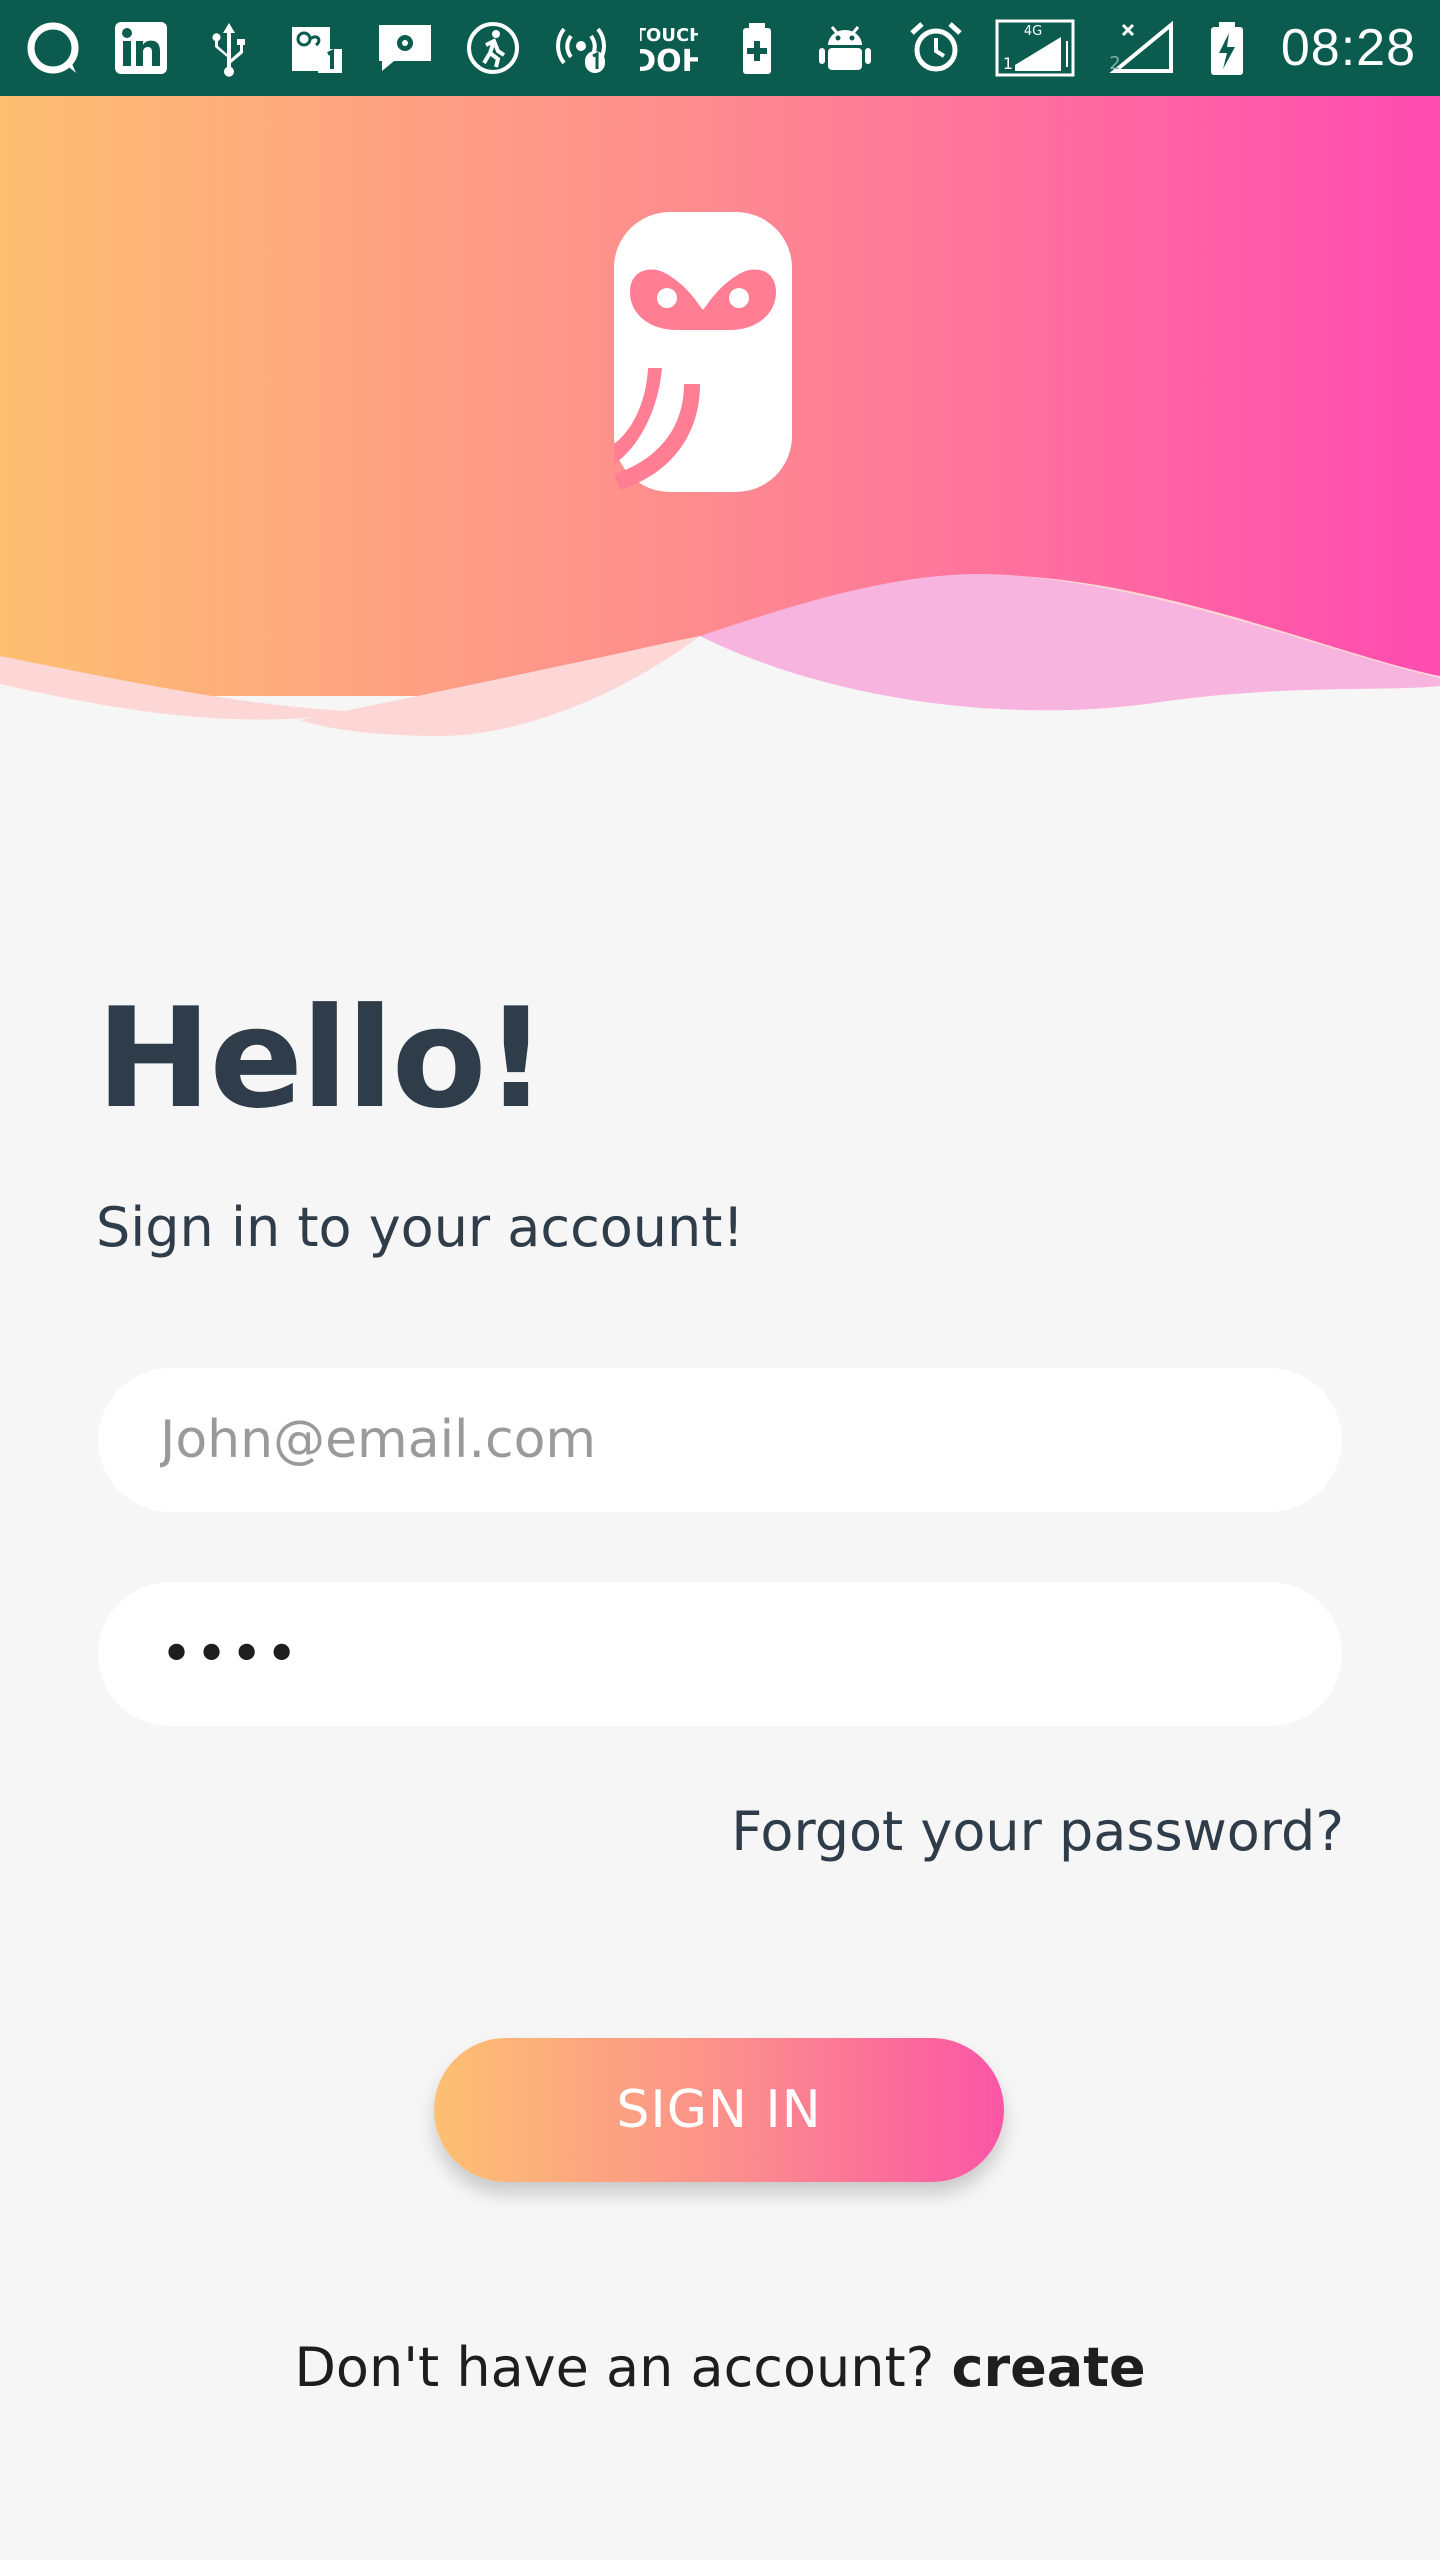  I want to click on password-field, so click(720, 1654).